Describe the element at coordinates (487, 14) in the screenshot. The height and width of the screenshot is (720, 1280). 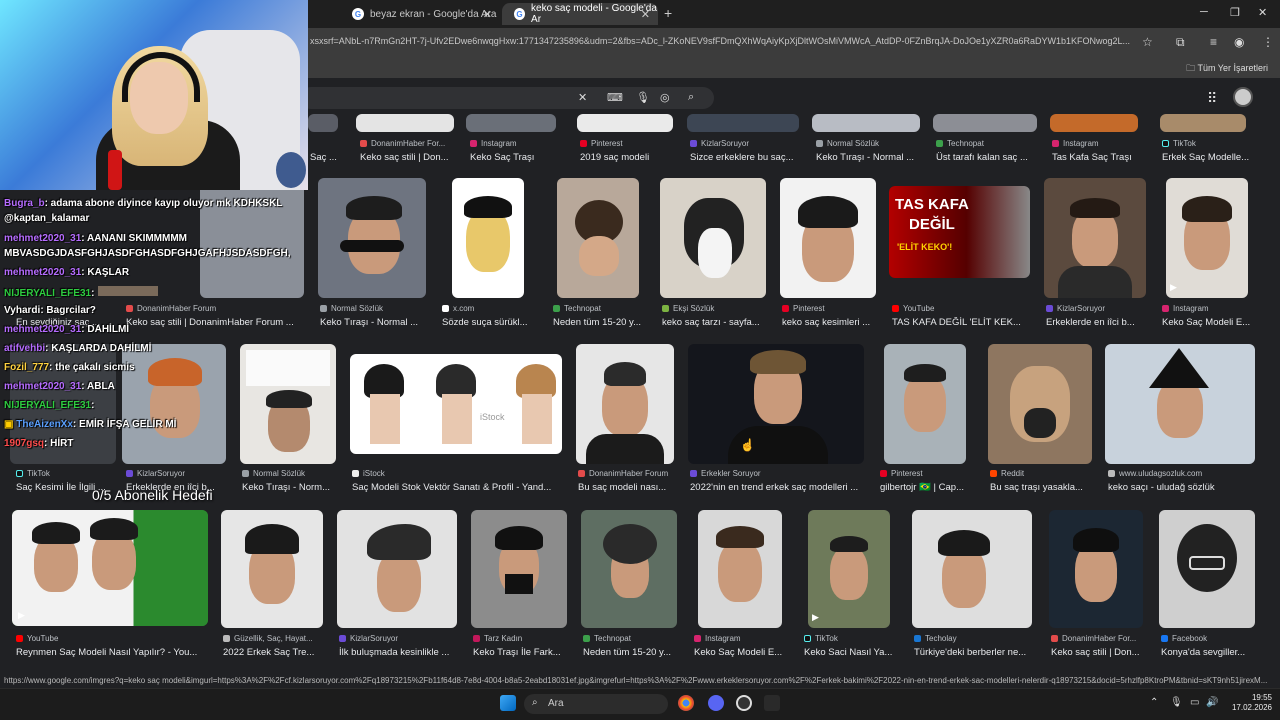
I see `close-icon: ✕` at that location.